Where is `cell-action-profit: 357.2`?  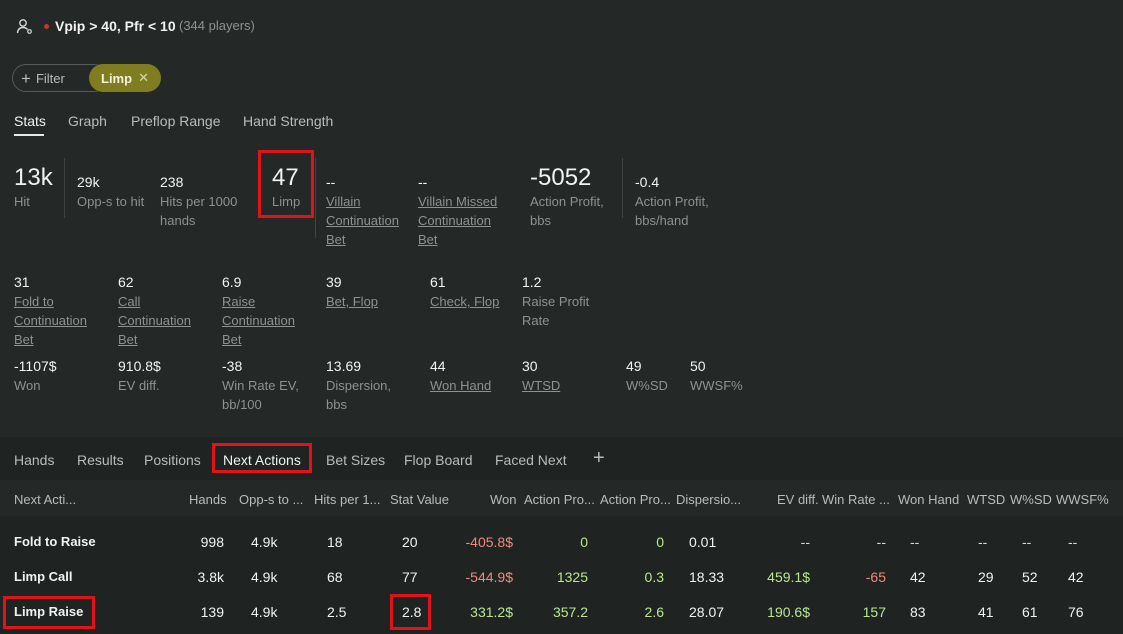 cell-action-profit: 357.2 is located at coordinates (570, 612).